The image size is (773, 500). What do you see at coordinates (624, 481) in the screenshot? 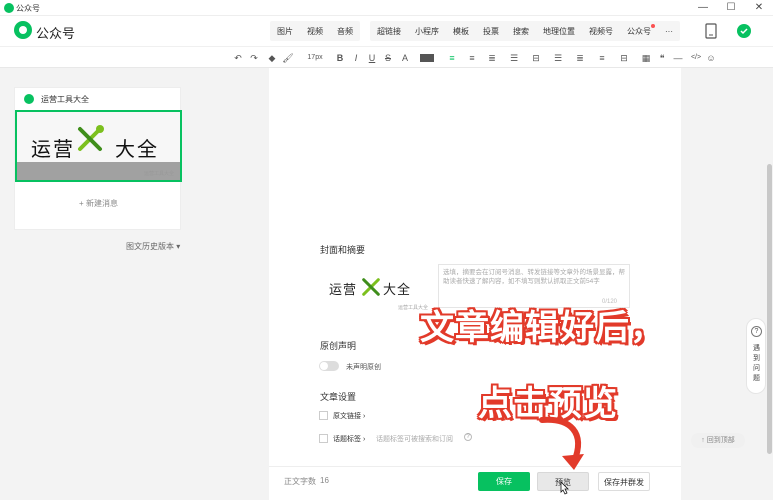
I see `save-and-mass-send-button: 保存并群发` at bounding box center [624, 481].